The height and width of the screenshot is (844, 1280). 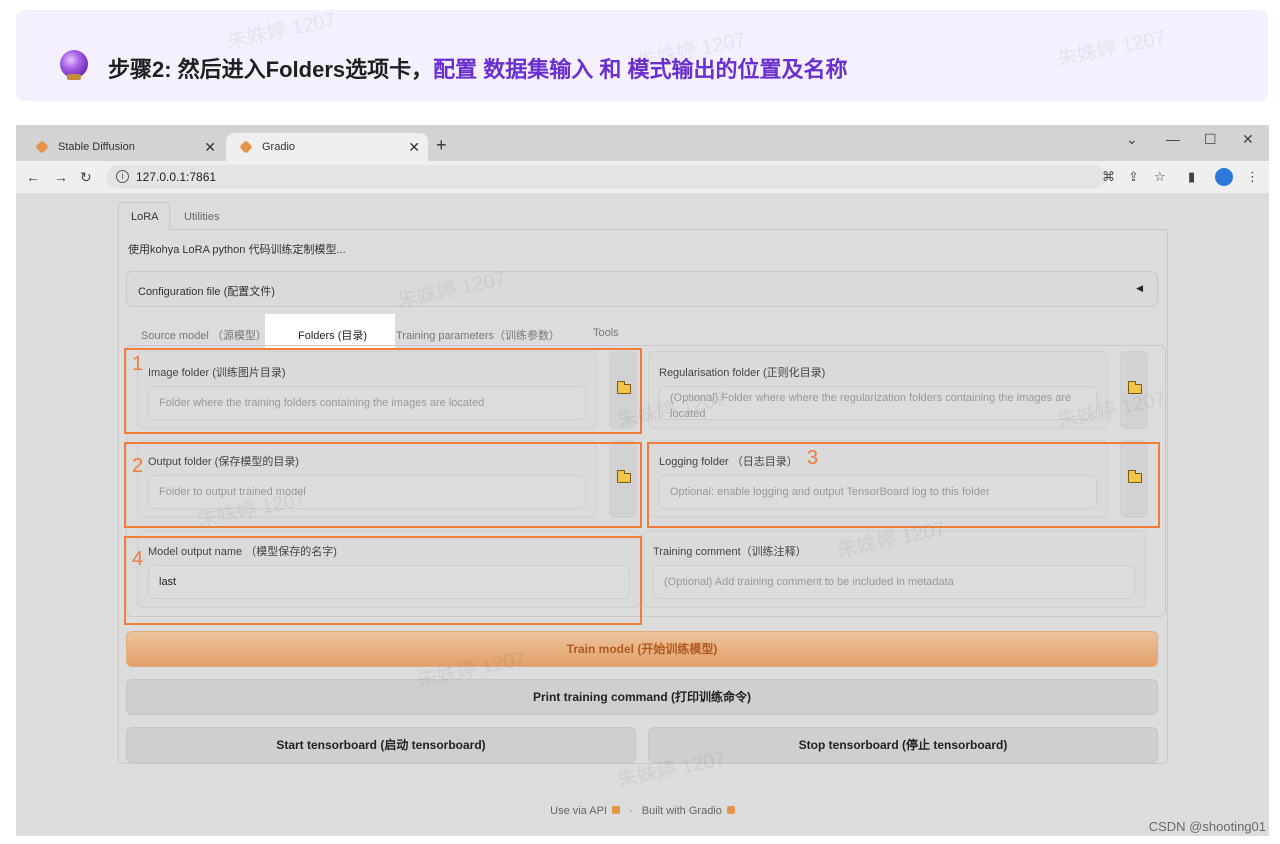 I want to click on stop-tensorboard-button: Stop tensorboard (停止 tensorboard), so click(x=903, y=745).